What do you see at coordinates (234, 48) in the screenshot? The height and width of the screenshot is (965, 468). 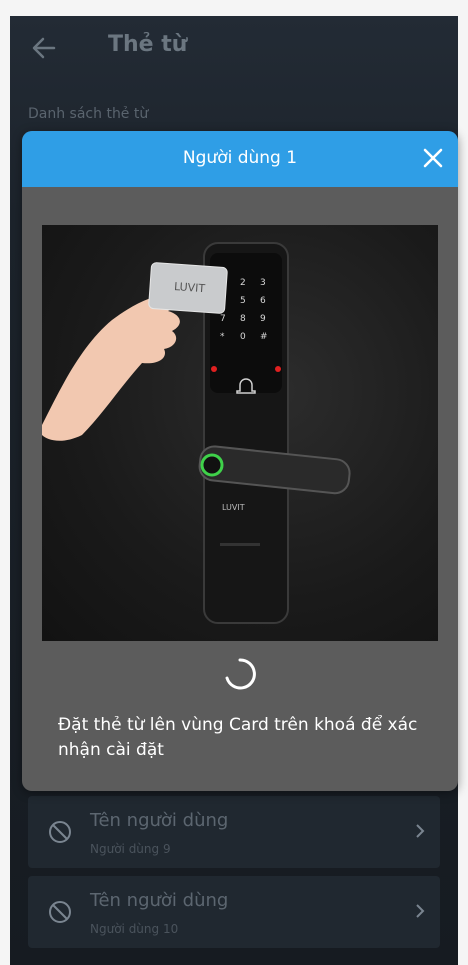 I see `app-bar: Thẻ từ` at bounding box center [234, 48].